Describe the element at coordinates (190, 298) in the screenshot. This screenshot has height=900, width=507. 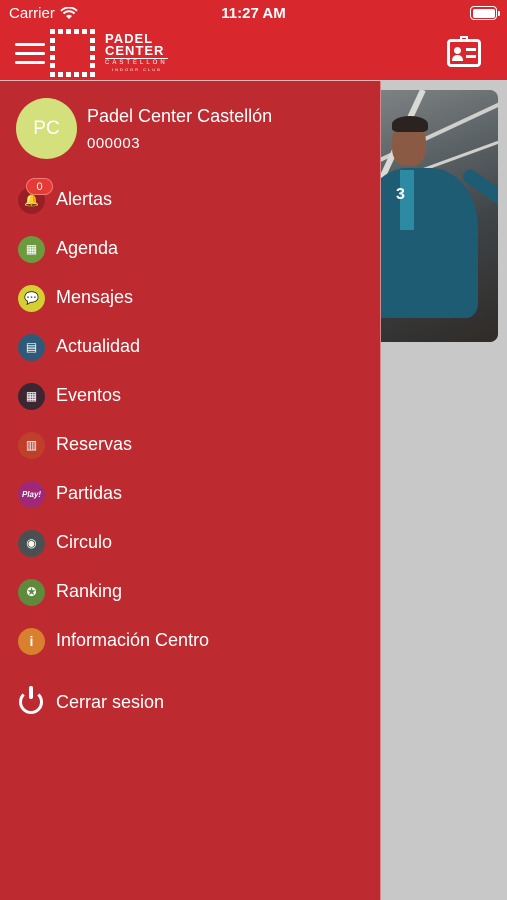
I see `menu-item-mensajes: 💬 Mensajes` at that location.